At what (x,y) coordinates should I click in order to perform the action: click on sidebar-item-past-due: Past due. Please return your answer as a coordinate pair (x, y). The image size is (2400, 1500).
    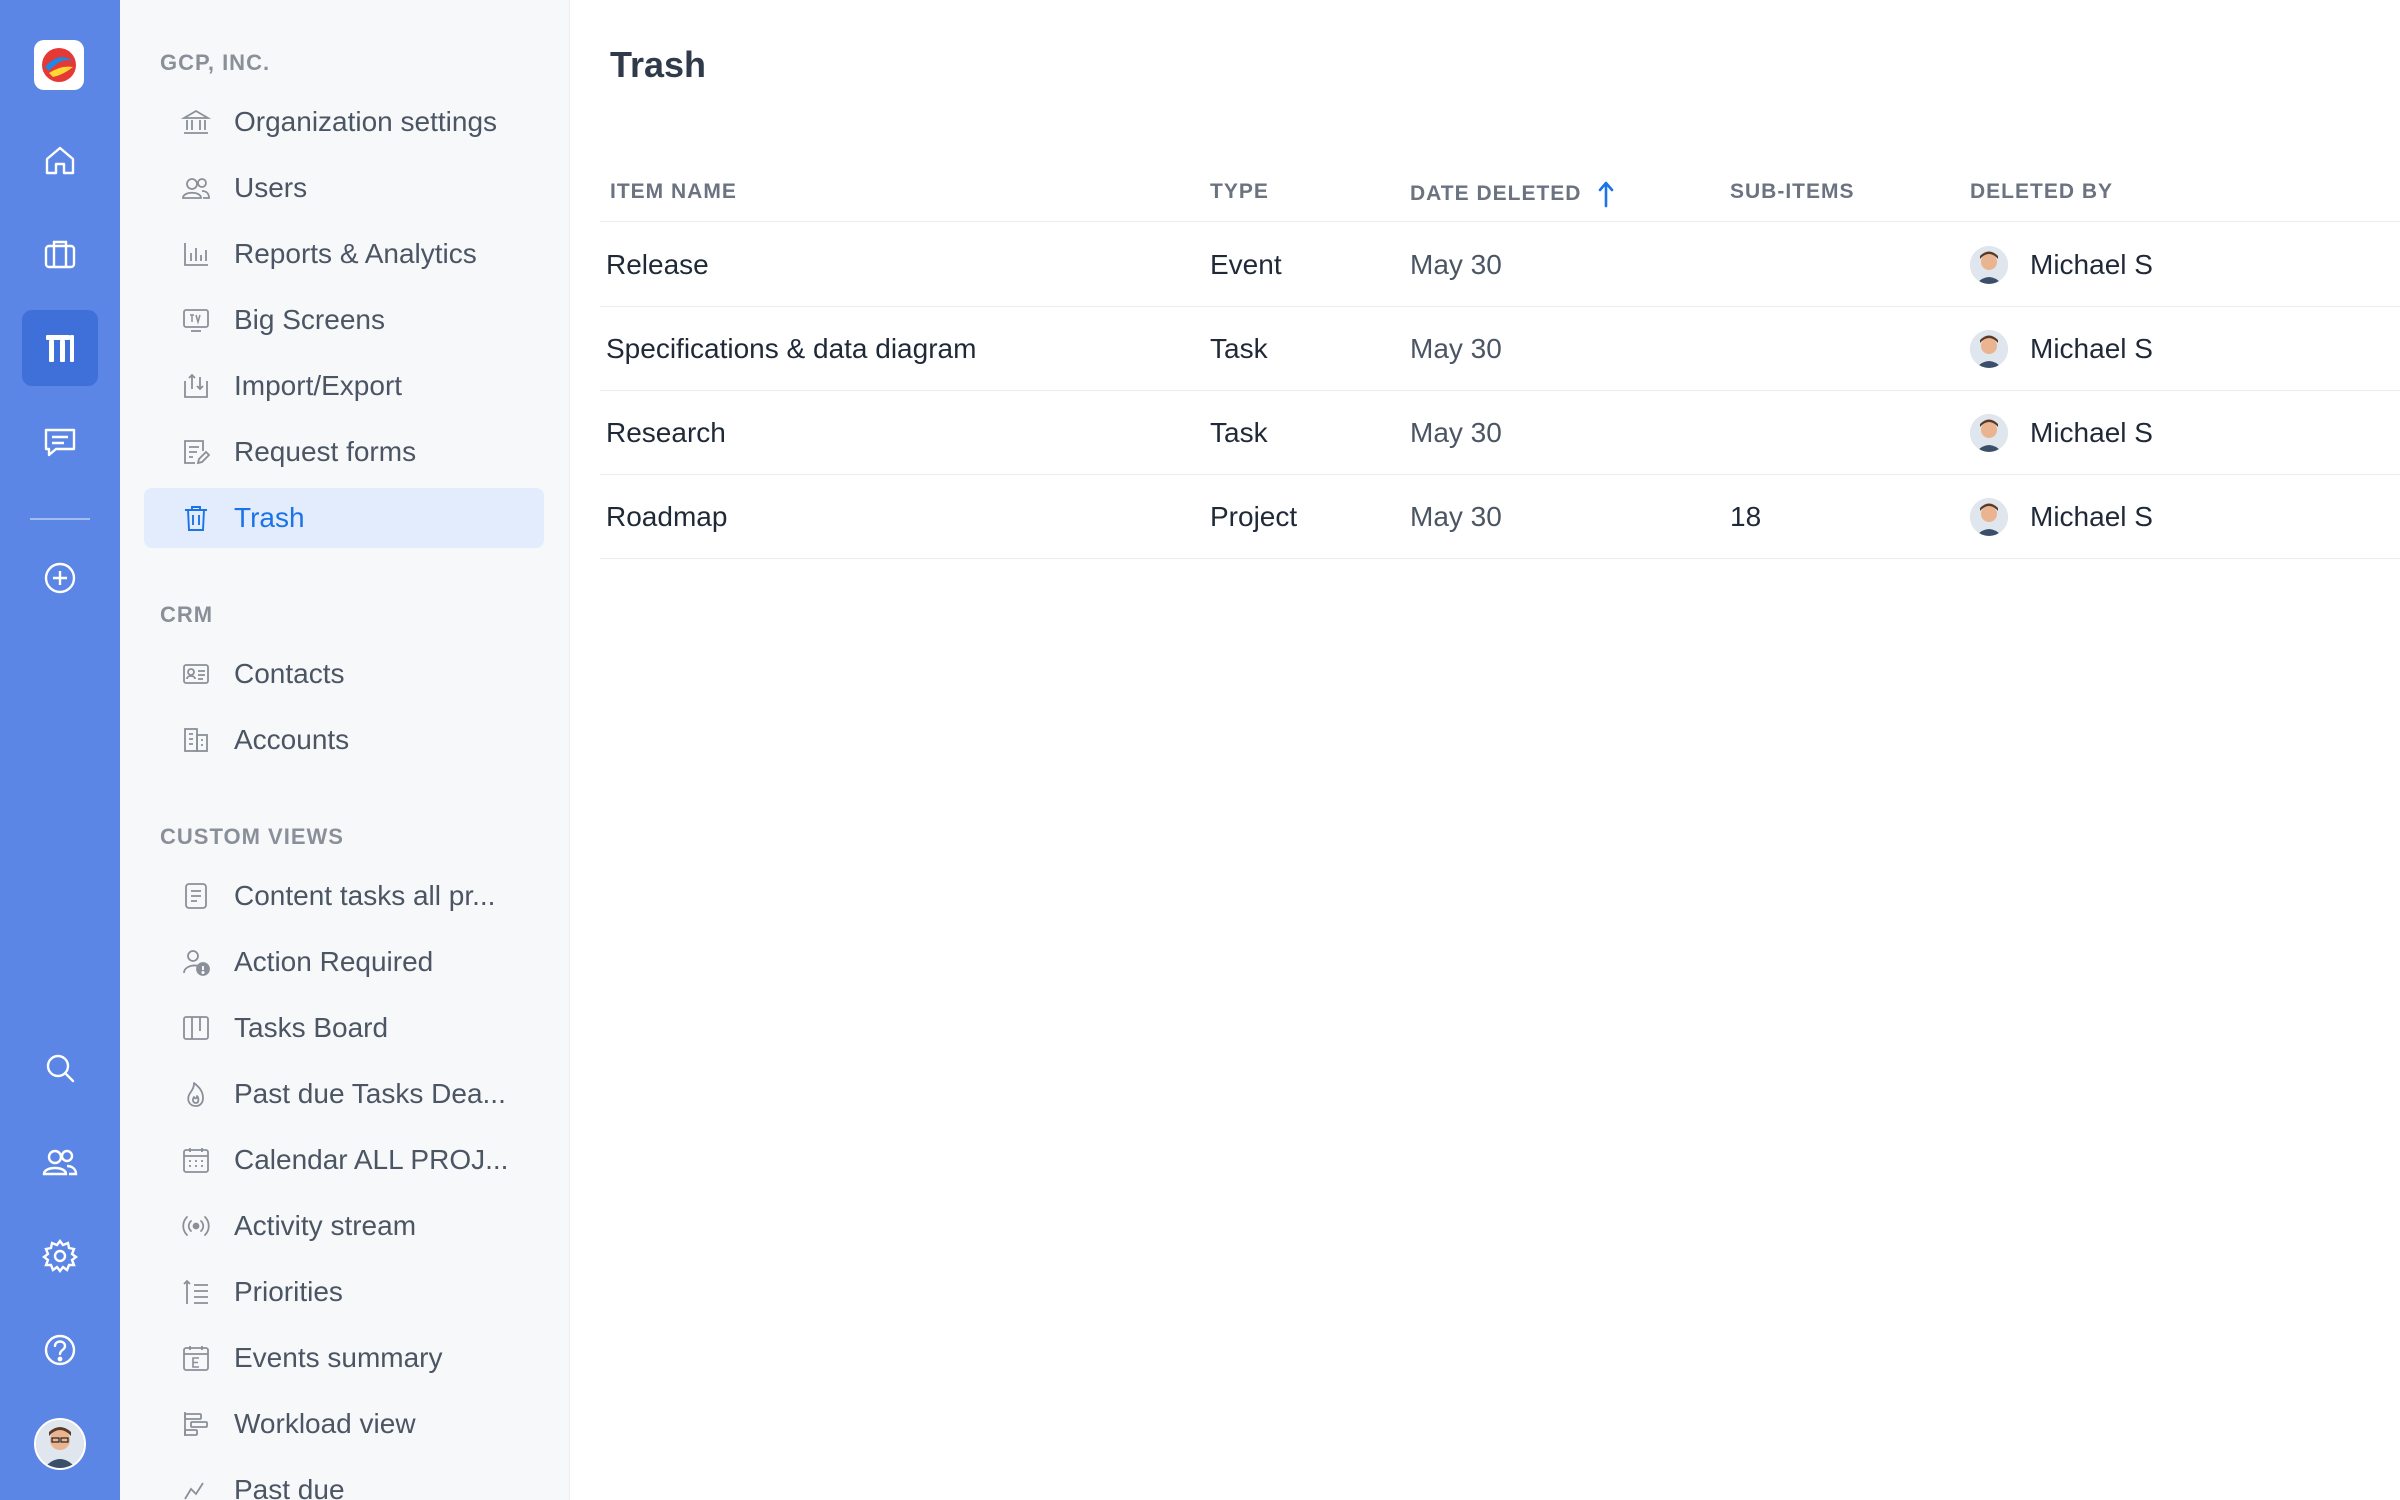
    Looking at the image, I should click on (344, 1480).